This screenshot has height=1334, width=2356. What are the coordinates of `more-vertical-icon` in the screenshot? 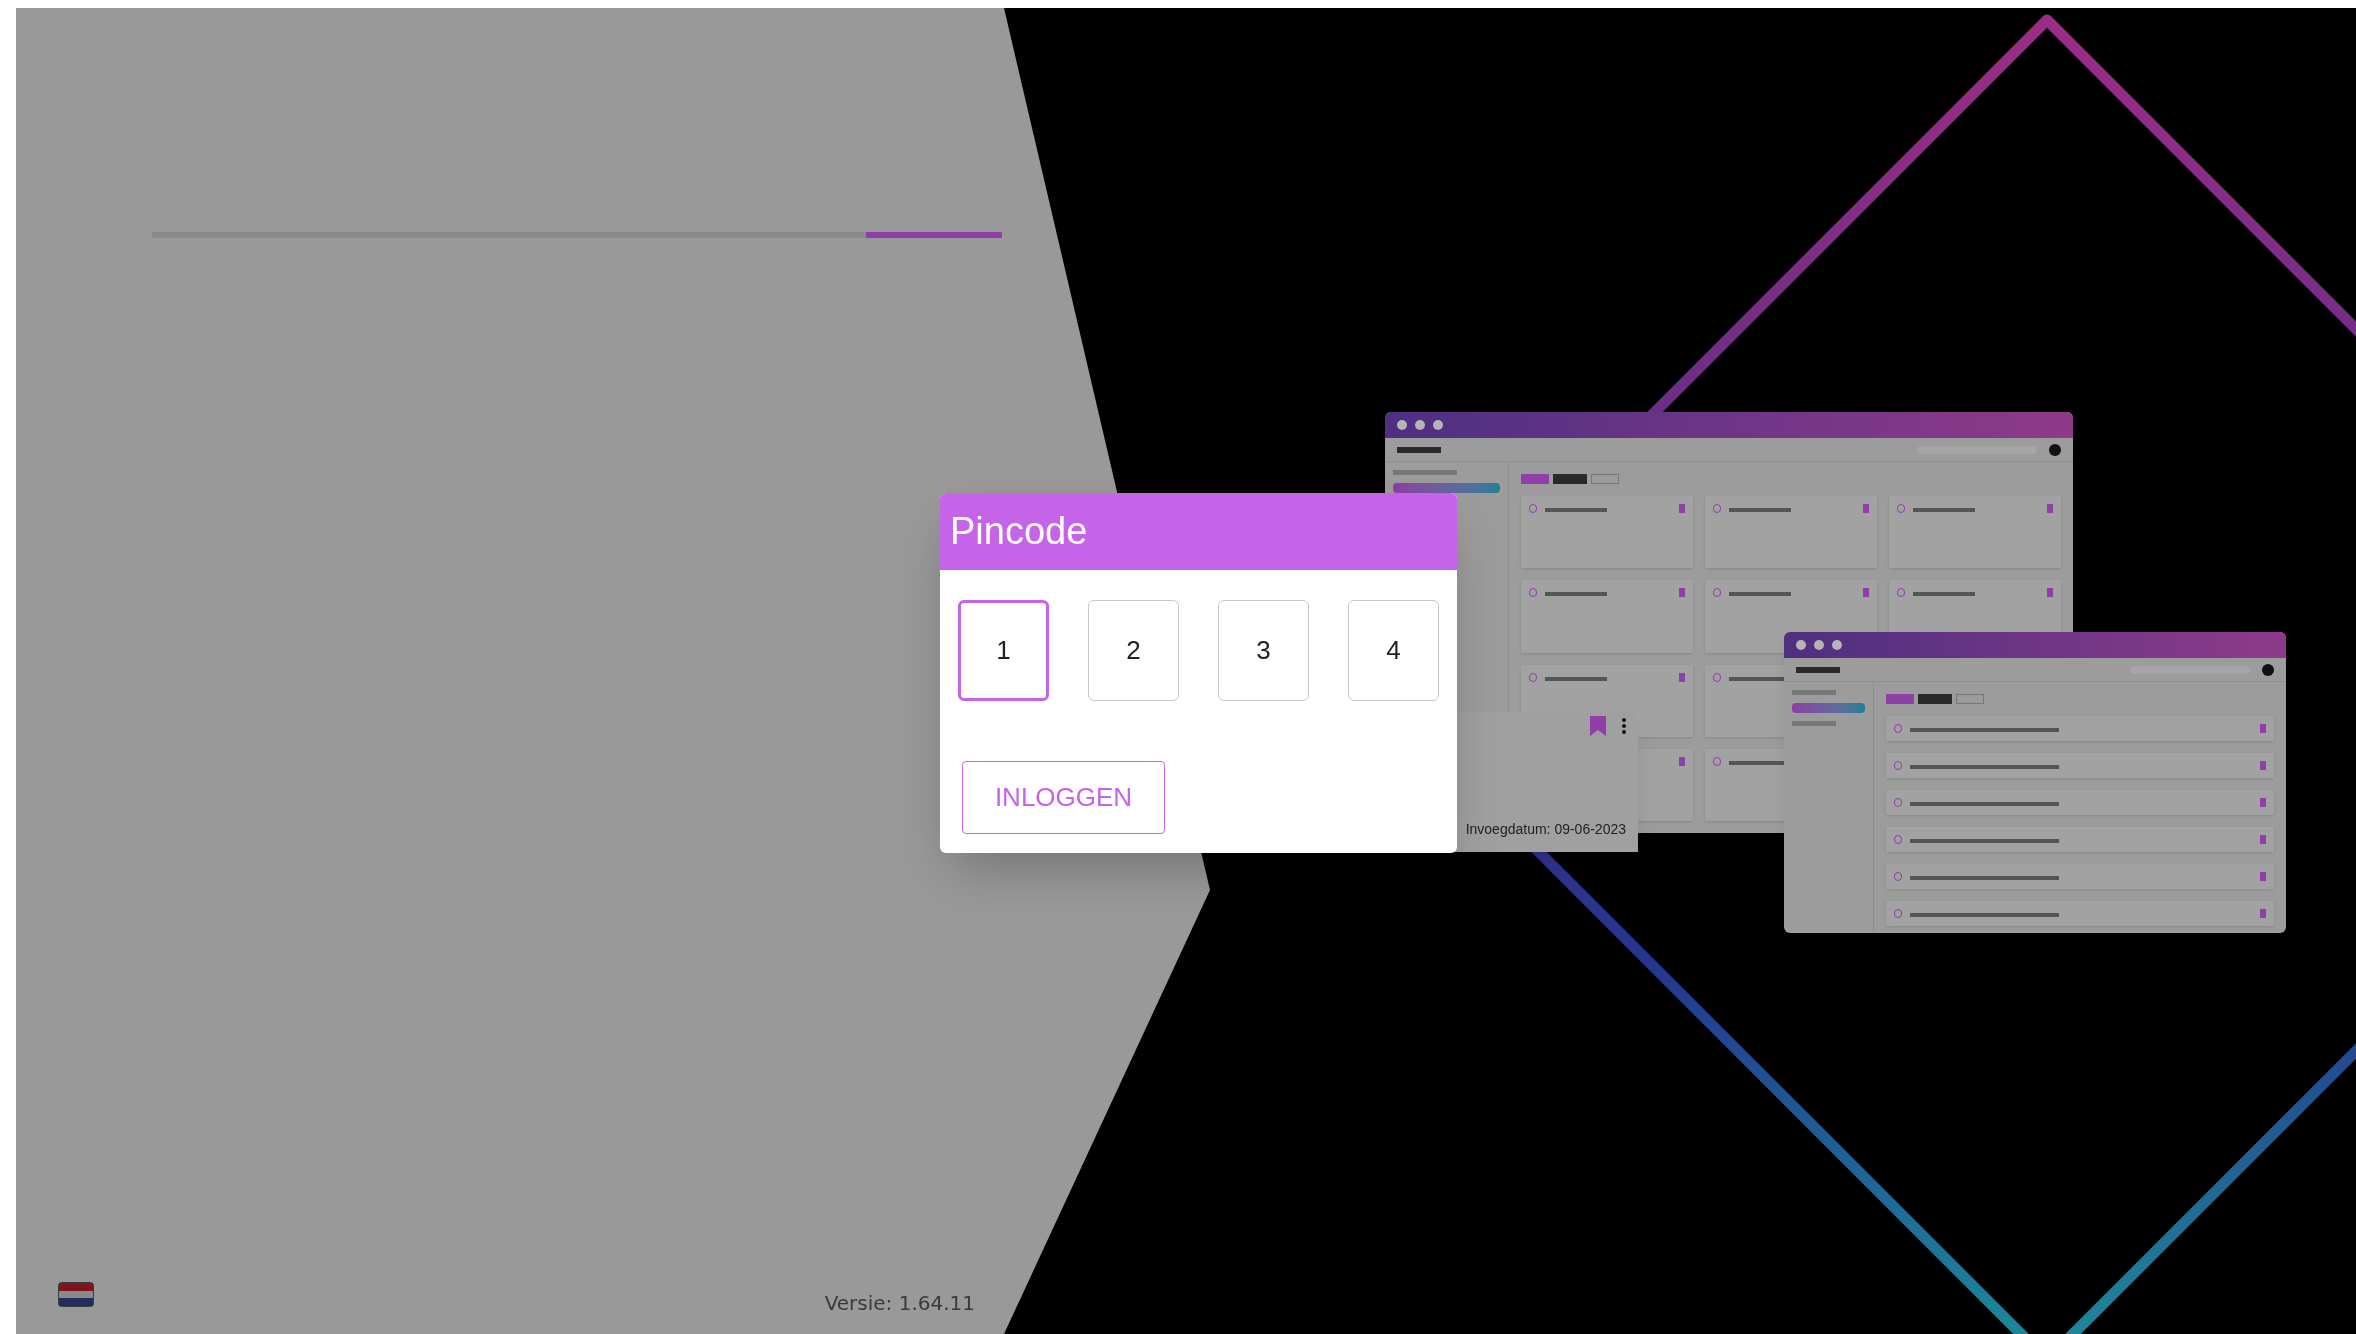 It's located at (1624, 726).